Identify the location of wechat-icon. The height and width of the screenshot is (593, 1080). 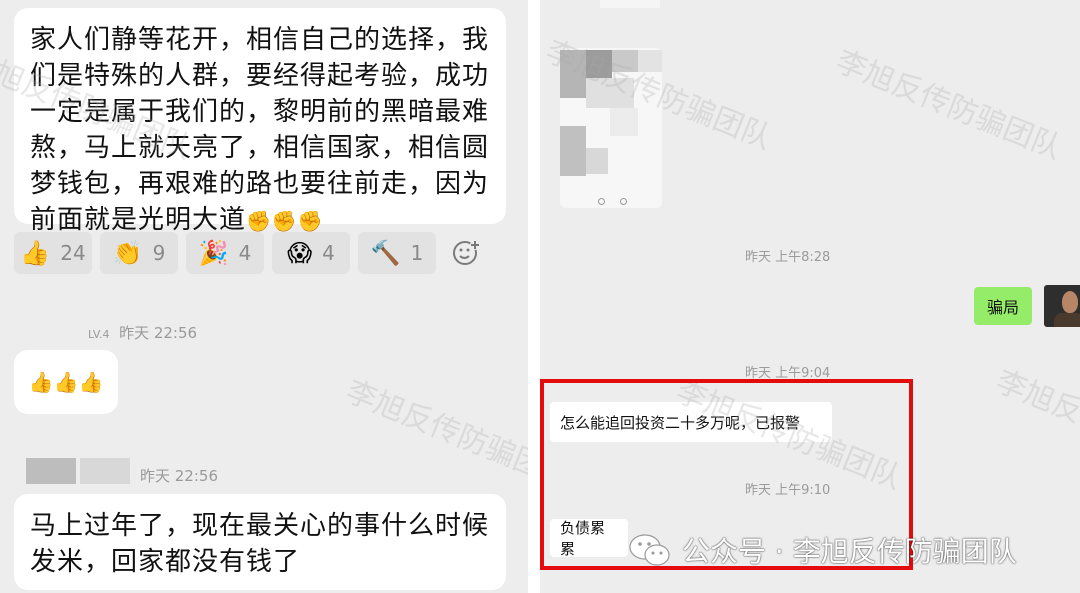
(649, 550).